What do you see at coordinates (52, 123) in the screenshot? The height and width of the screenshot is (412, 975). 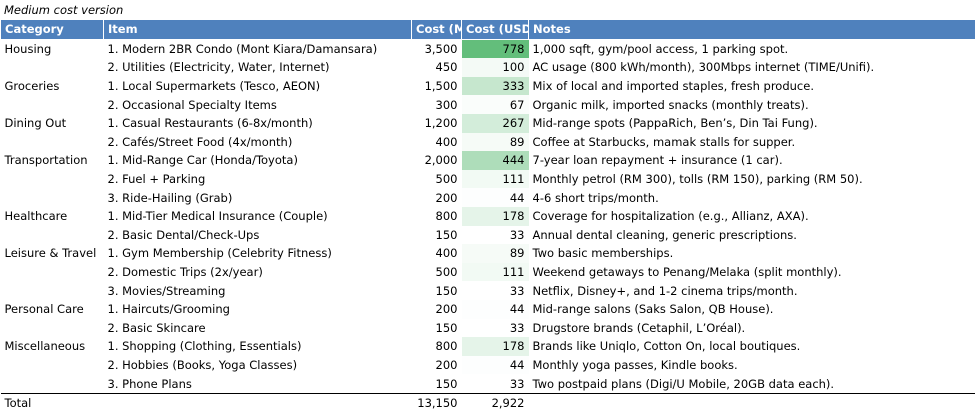 I see `cell-category: Dining Out` at bounding box center [52, 123].